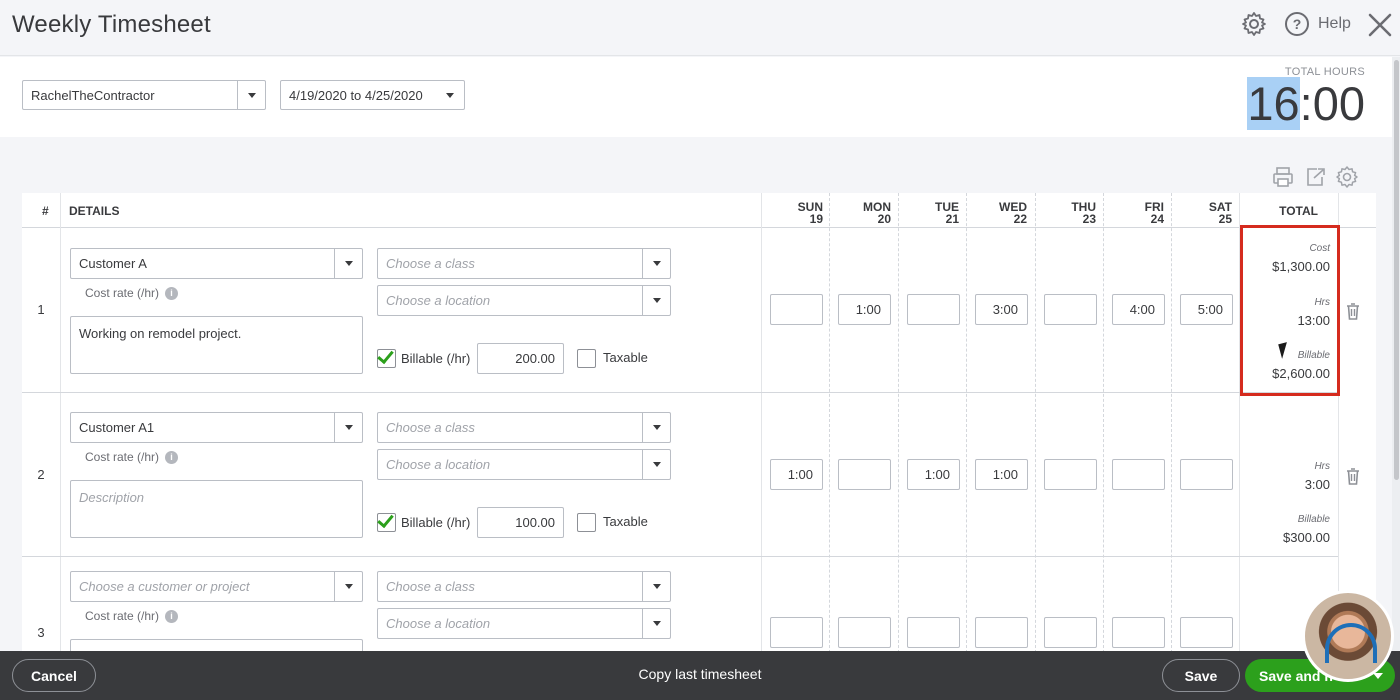 This screenshot has height=700, width=1400. Describe the element at coordinates (111, 24) in the screenshot. I see `page-title: Weekly Timesheet` at that location.